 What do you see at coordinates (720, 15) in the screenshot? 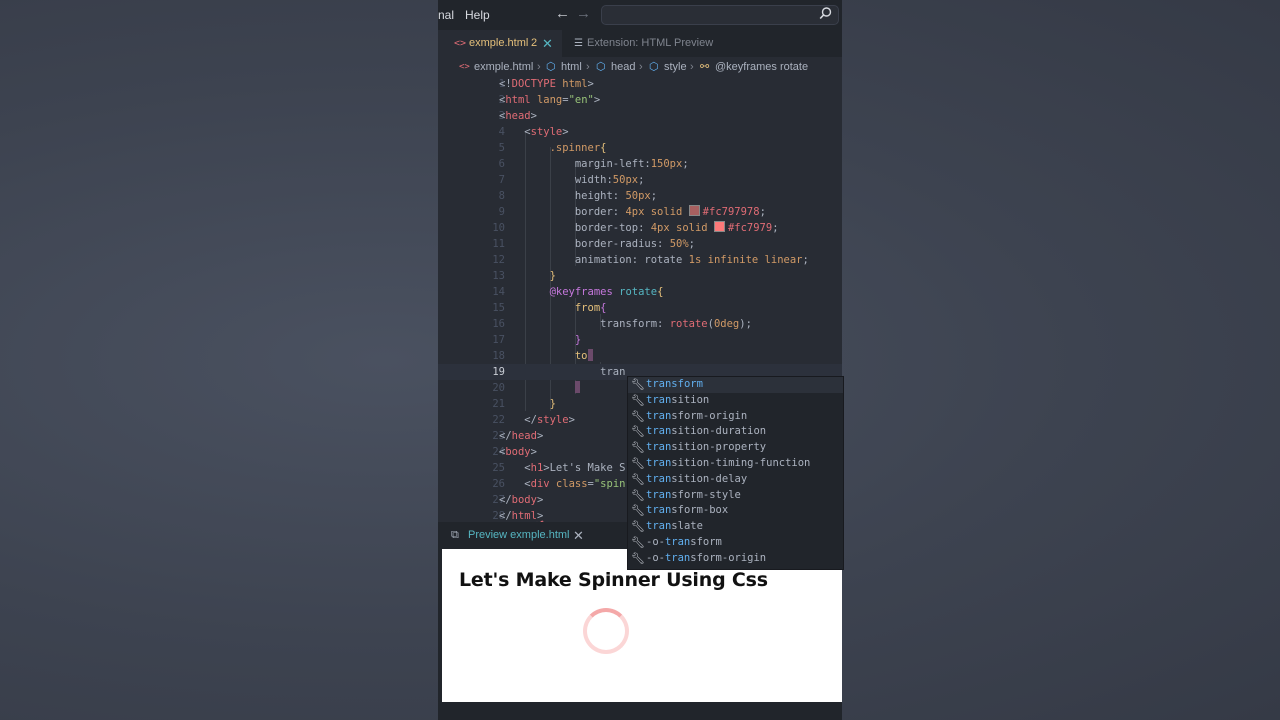
I see `command-center-search` at bounding box center [720, 15].